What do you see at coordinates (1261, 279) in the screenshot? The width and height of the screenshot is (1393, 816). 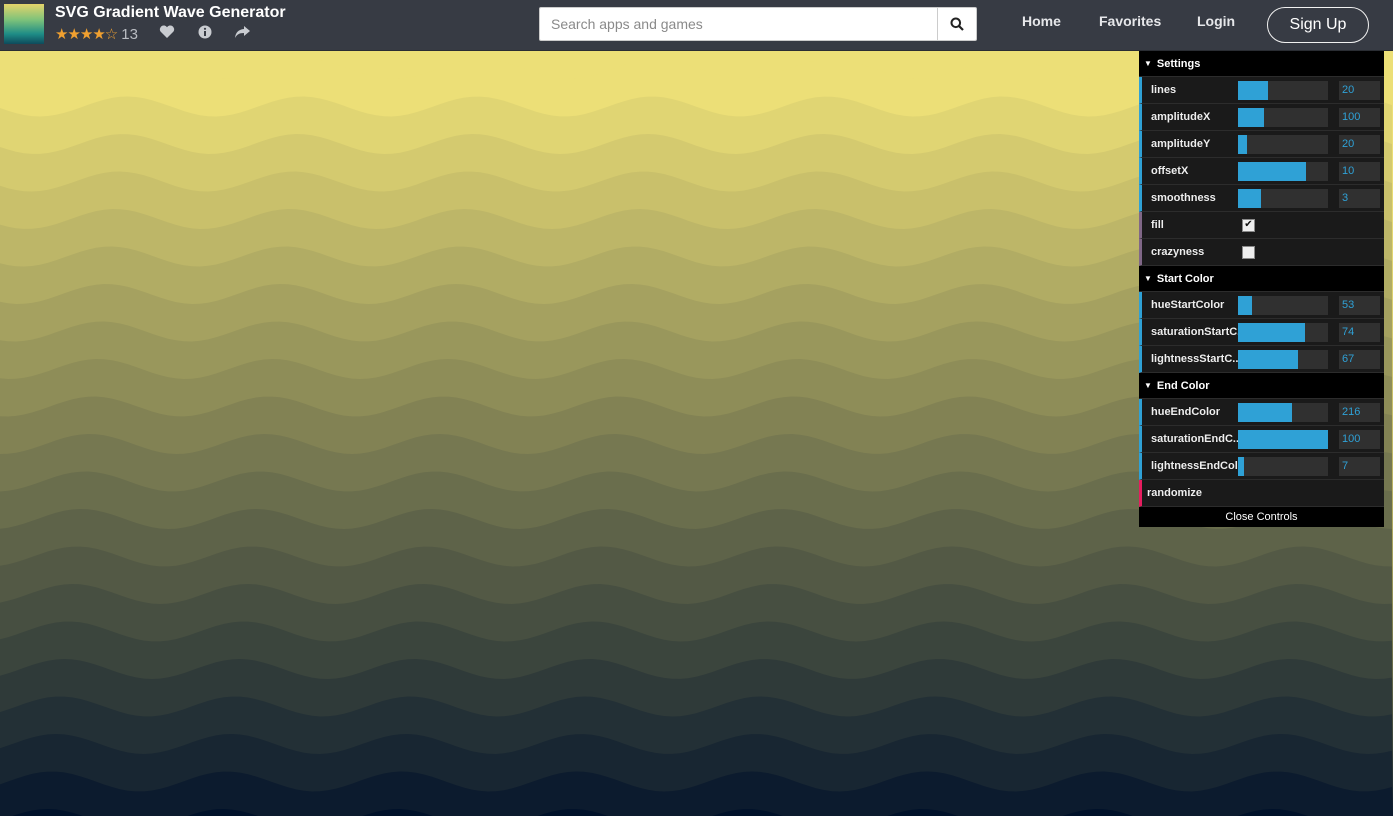 I see `folder-start-color: ▼ Start Color` at bounding box center [1261, 279].